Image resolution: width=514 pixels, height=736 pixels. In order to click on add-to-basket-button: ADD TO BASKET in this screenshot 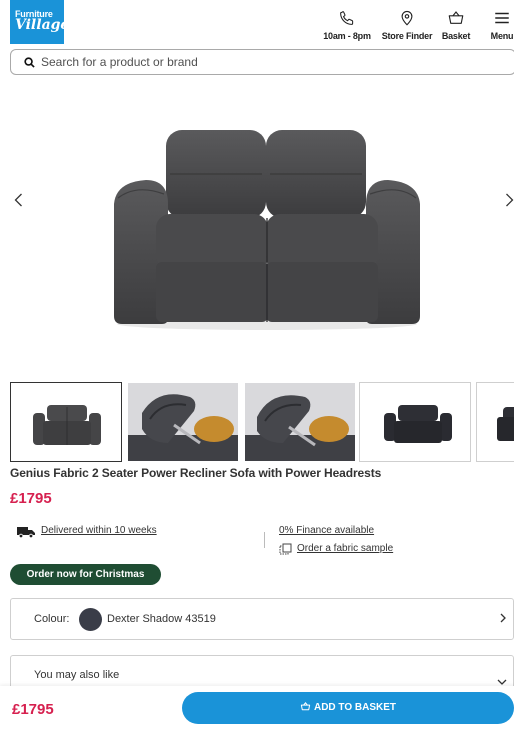, I will do `click(348, 708)`.